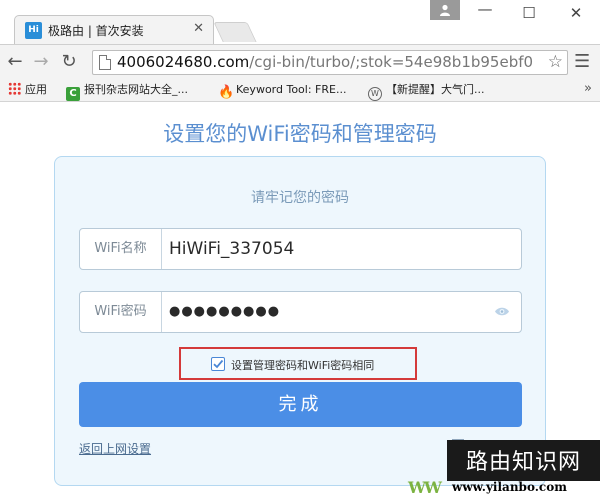 The image size is (600, 497). I want to click on new-tab-button, so click(235, 32).